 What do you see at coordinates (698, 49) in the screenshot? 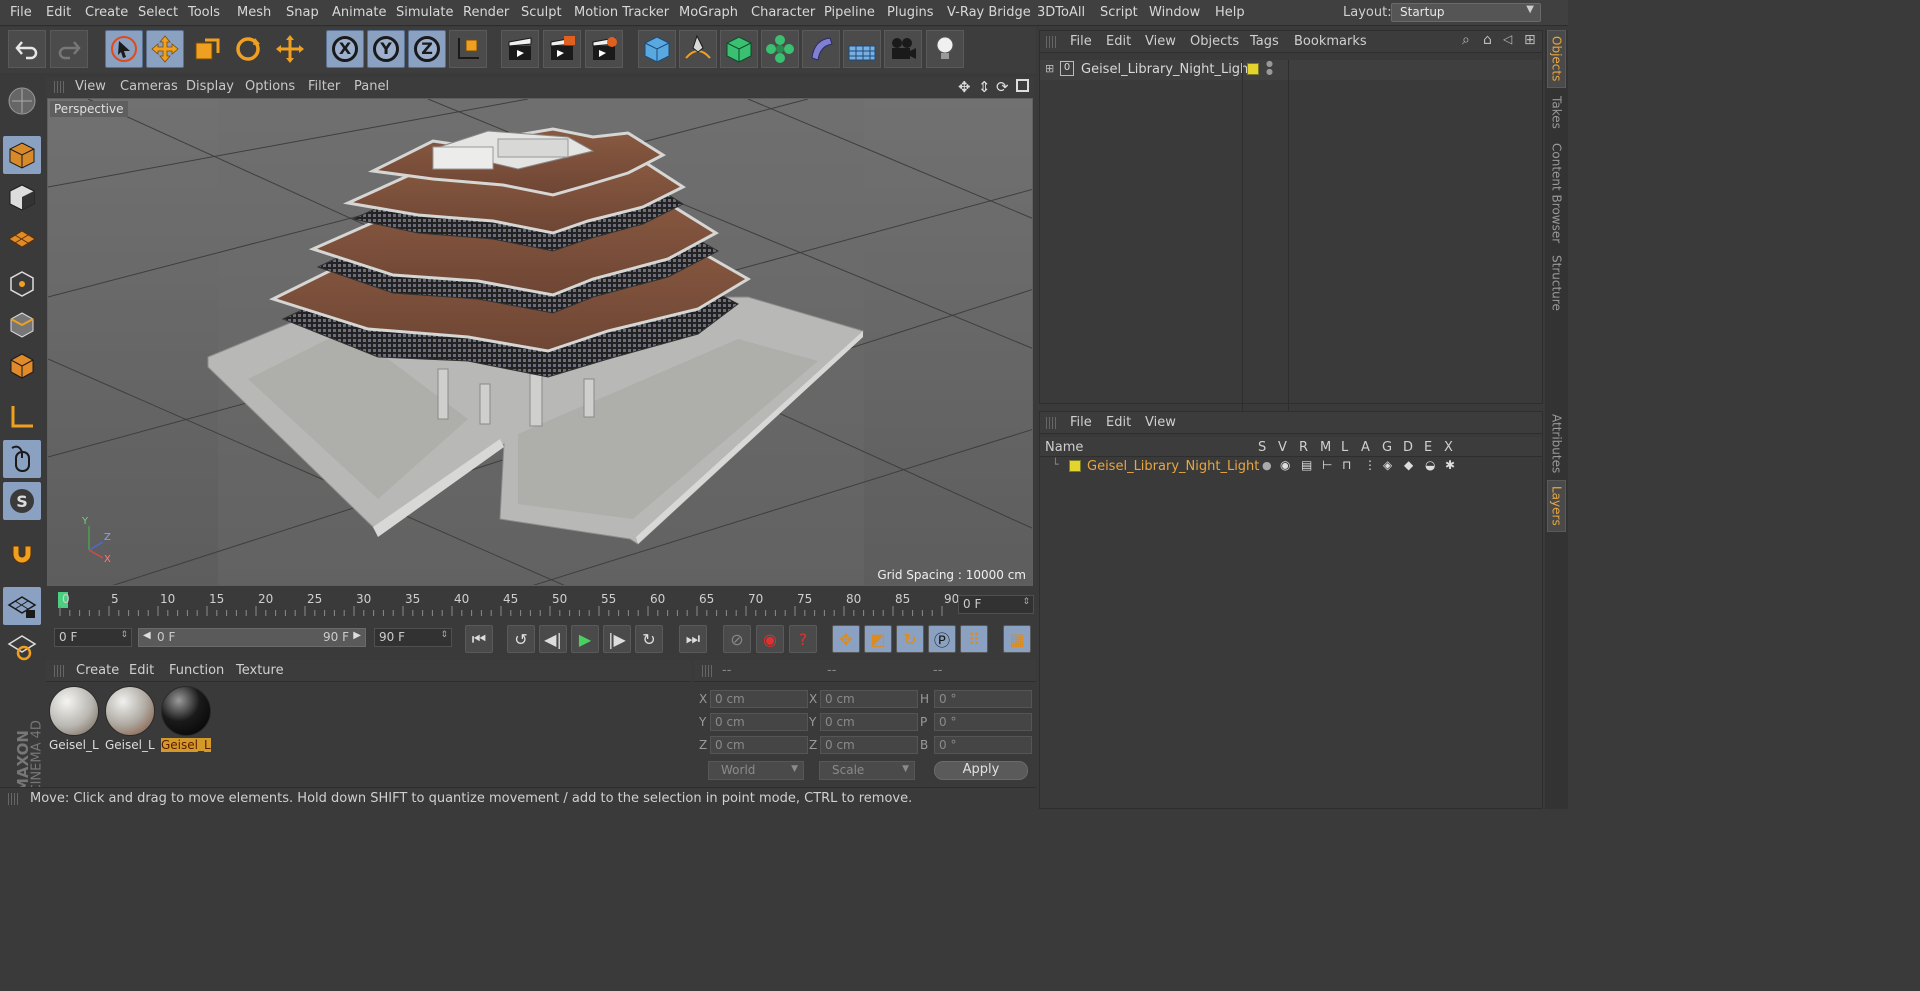
I see `pen-spline-button` at bounding box center [698, 49].